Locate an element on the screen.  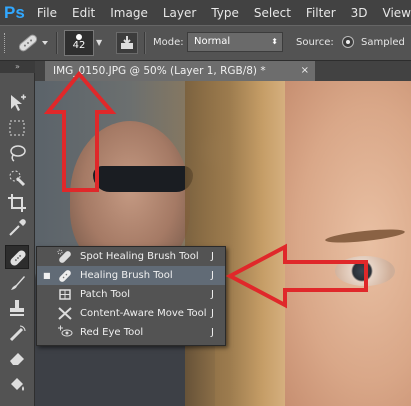
annotation-arrow-up is located at coordinates (80, 131).